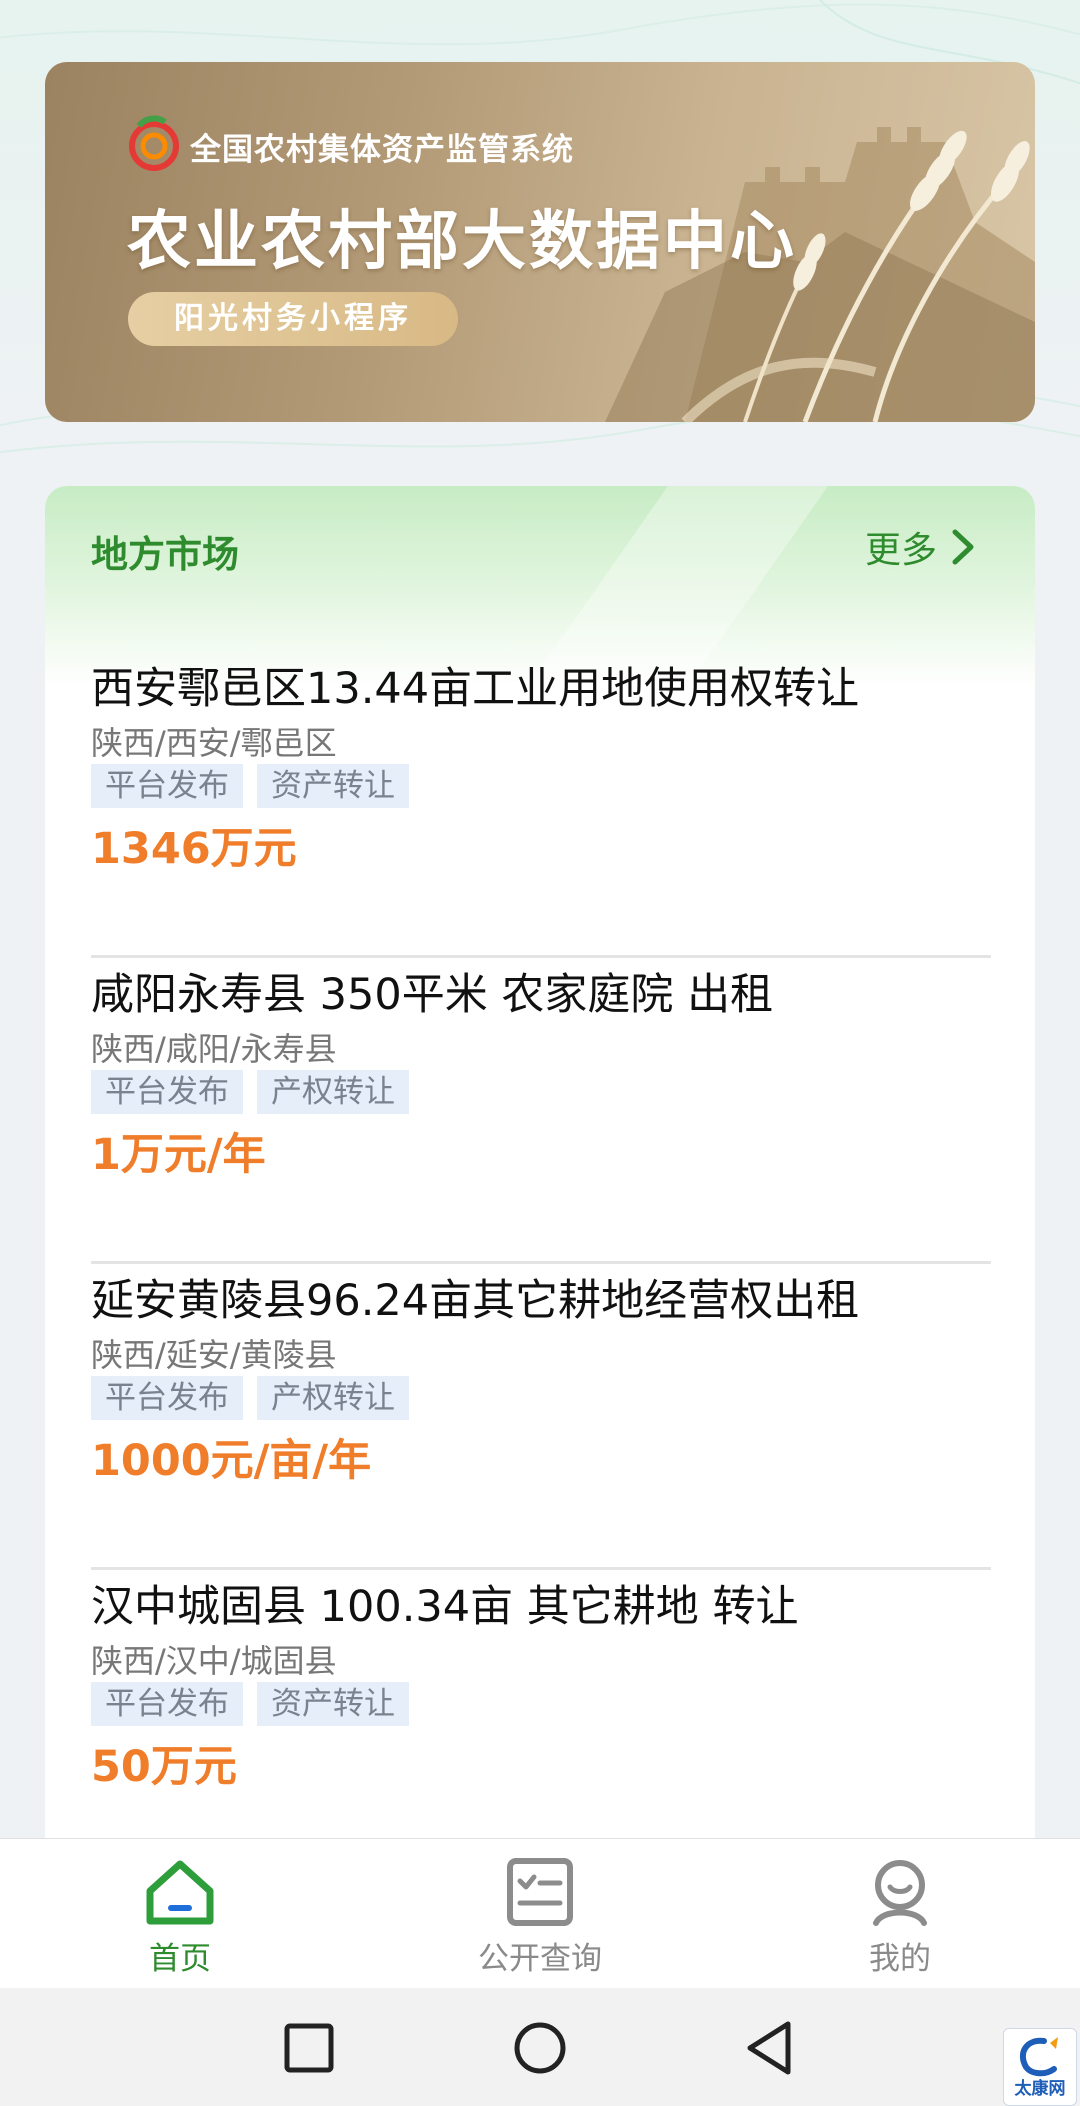  I want to click on banner-pill: 阳光村务小程序, so click(293, 319).